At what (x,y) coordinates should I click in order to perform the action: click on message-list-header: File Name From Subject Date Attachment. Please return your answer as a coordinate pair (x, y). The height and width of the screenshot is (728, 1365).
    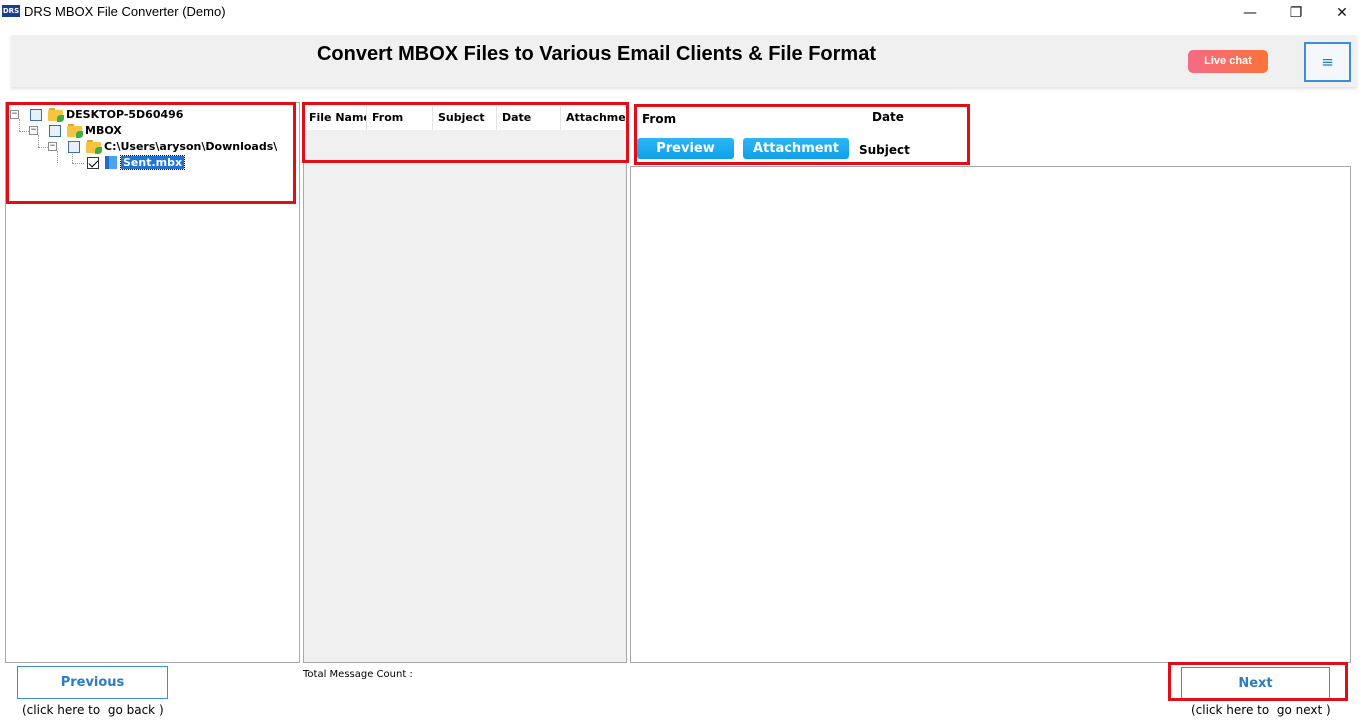
    Looking at the image, I should click on (464, 118).